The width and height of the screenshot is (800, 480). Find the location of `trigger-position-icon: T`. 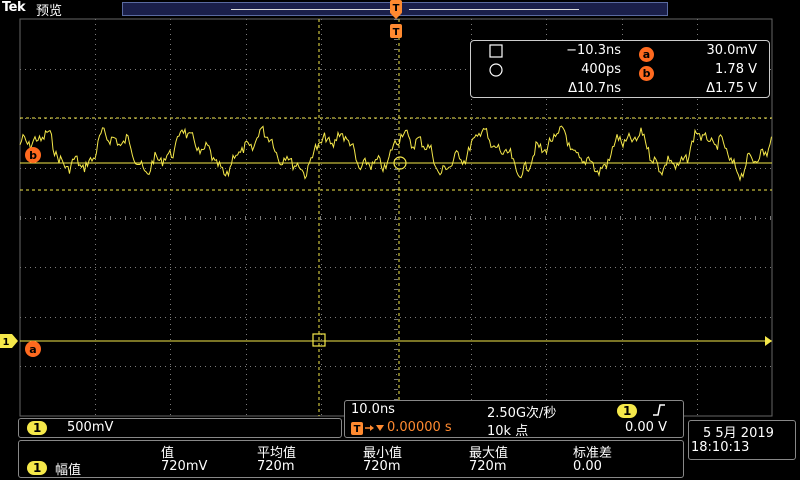

trigger-position-icon: T is located at coordinates (396, 9).